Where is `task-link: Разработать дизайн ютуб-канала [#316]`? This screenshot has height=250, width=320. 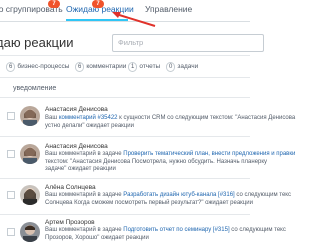 task-link: Разработать дизайн ютуб-канала [#316] is located at coordinates (178, 195).